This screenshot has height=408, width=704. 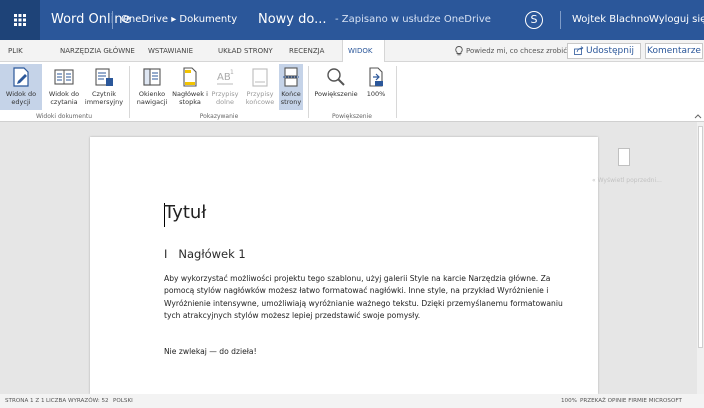 I want to click on app-launcher-button, so click(x=20, y=20).